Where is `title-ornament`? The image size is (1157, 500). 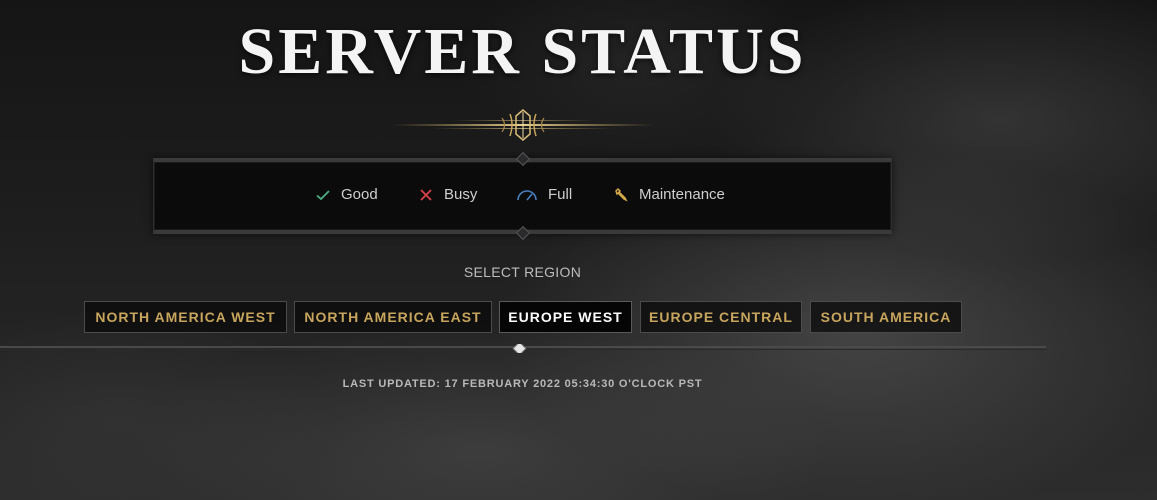 title-ornament is located at coordinates (523, 125).